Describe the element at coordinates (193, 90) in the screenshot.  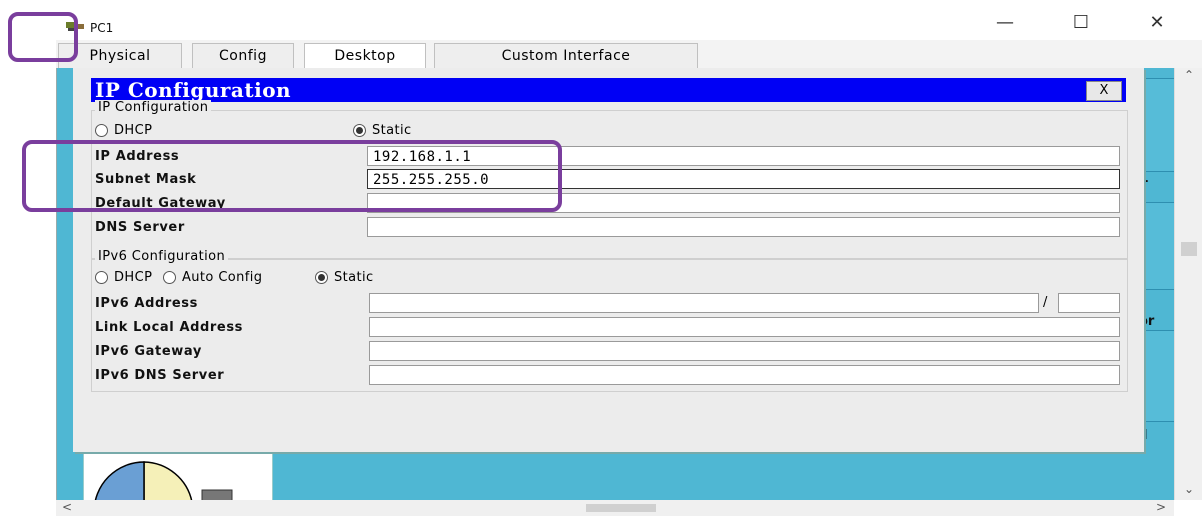
I see `dialog-title: IP Configuration` at that location.